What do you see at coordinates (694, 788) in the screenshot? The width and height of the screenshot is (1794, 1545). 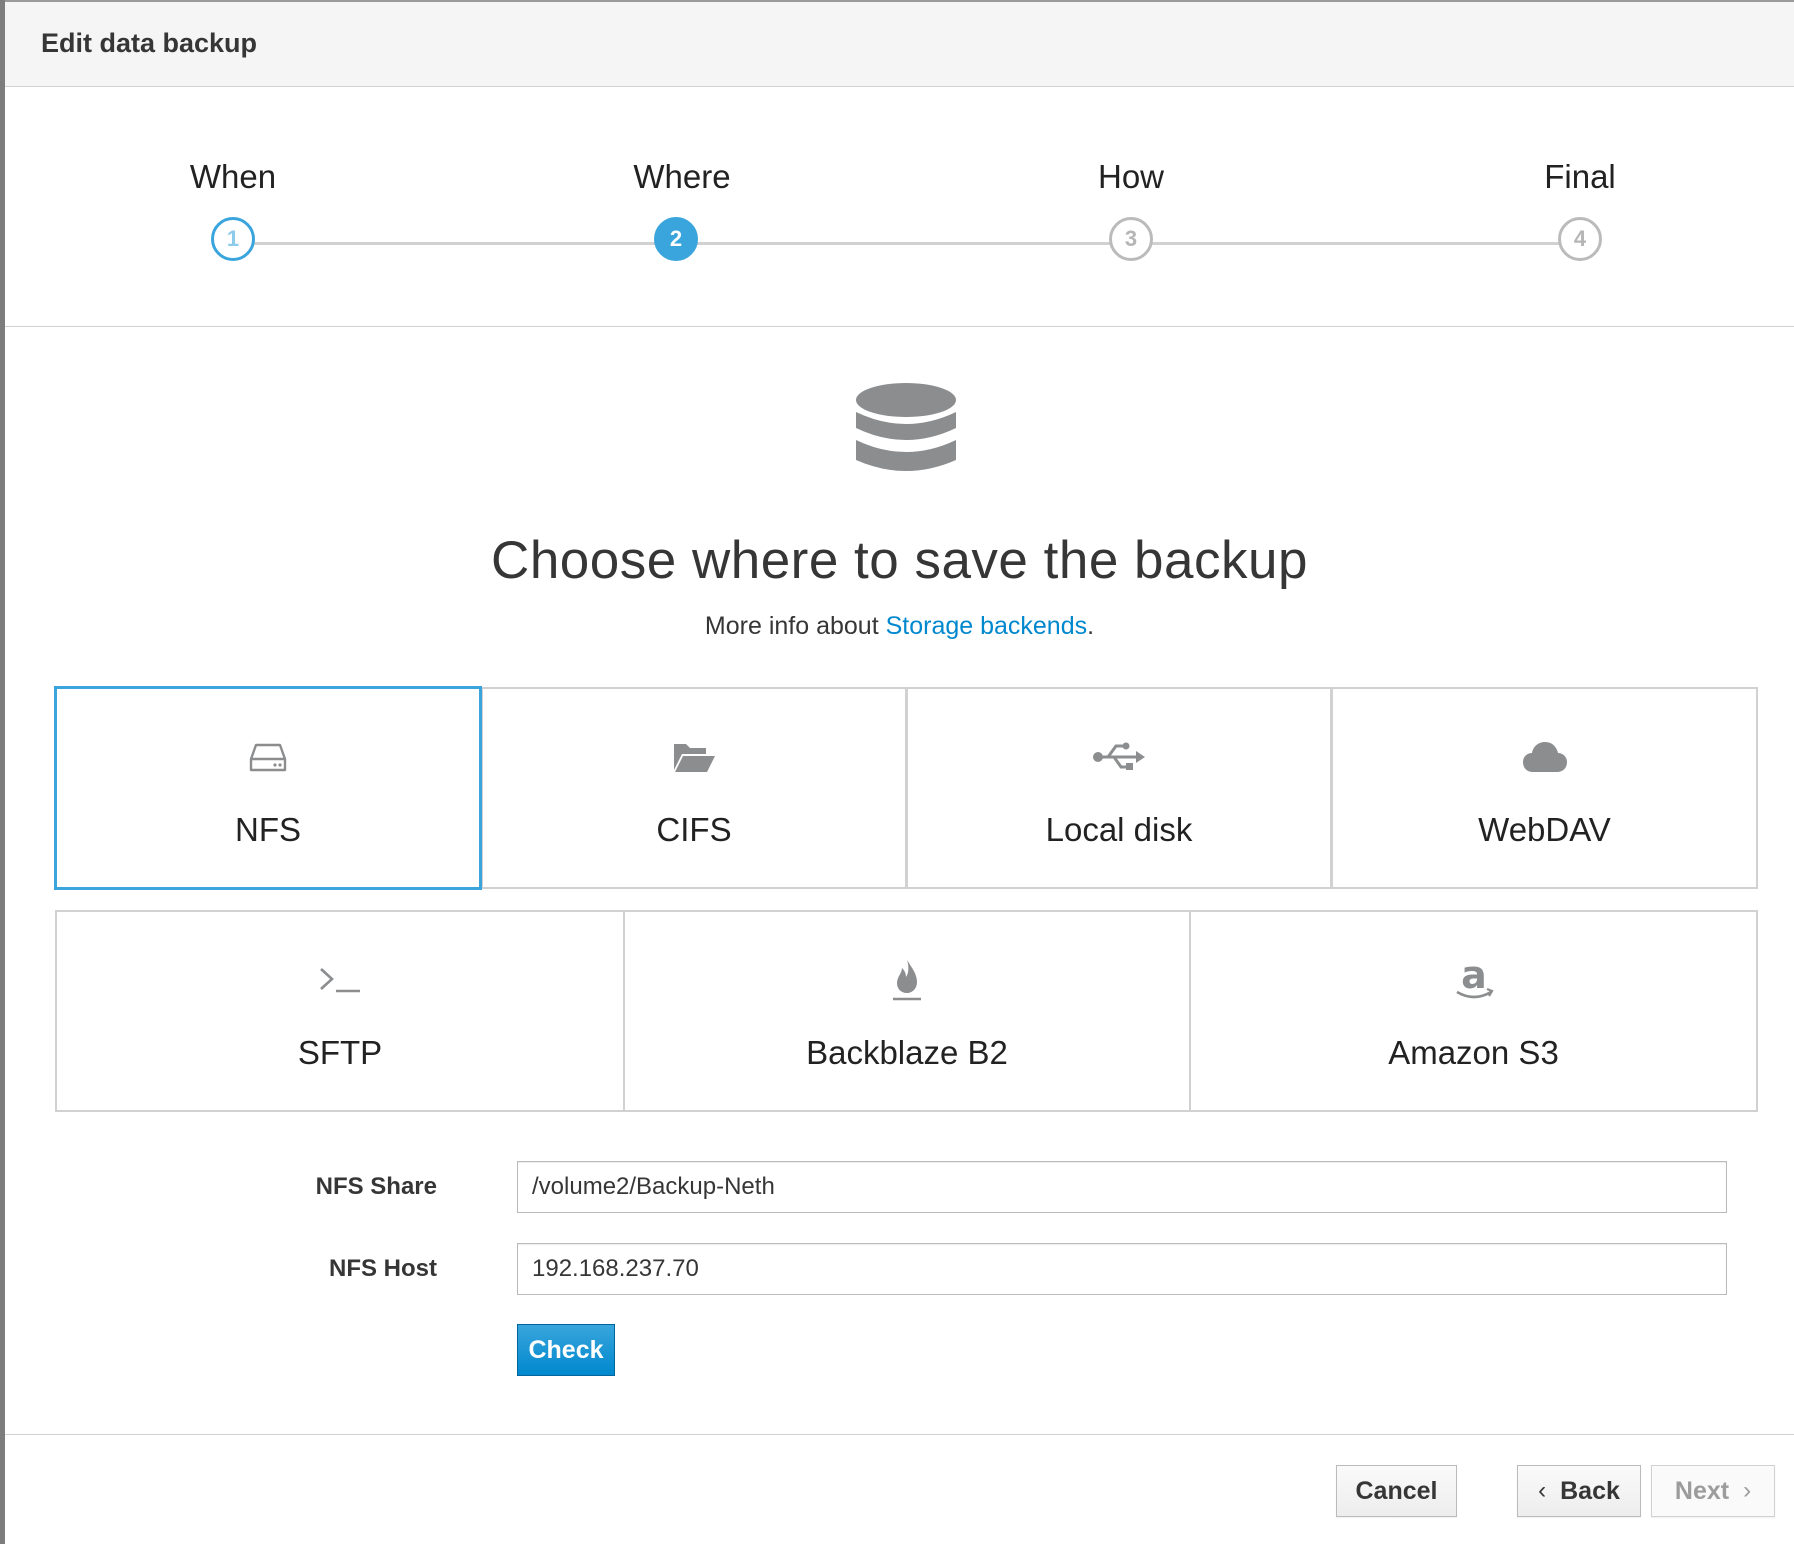 I see `backend-card-cifs: CIFS` at bounding box center [694, 788].